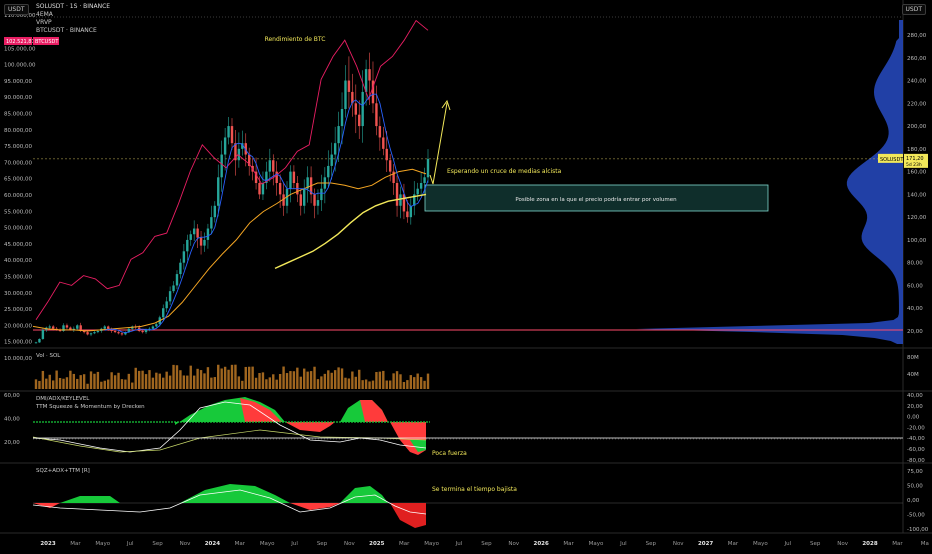  What do you see at coordinates (917, 173) in the screenshot?
I see `right-axis-tick: 160,00` at bounding box center [917, 173].